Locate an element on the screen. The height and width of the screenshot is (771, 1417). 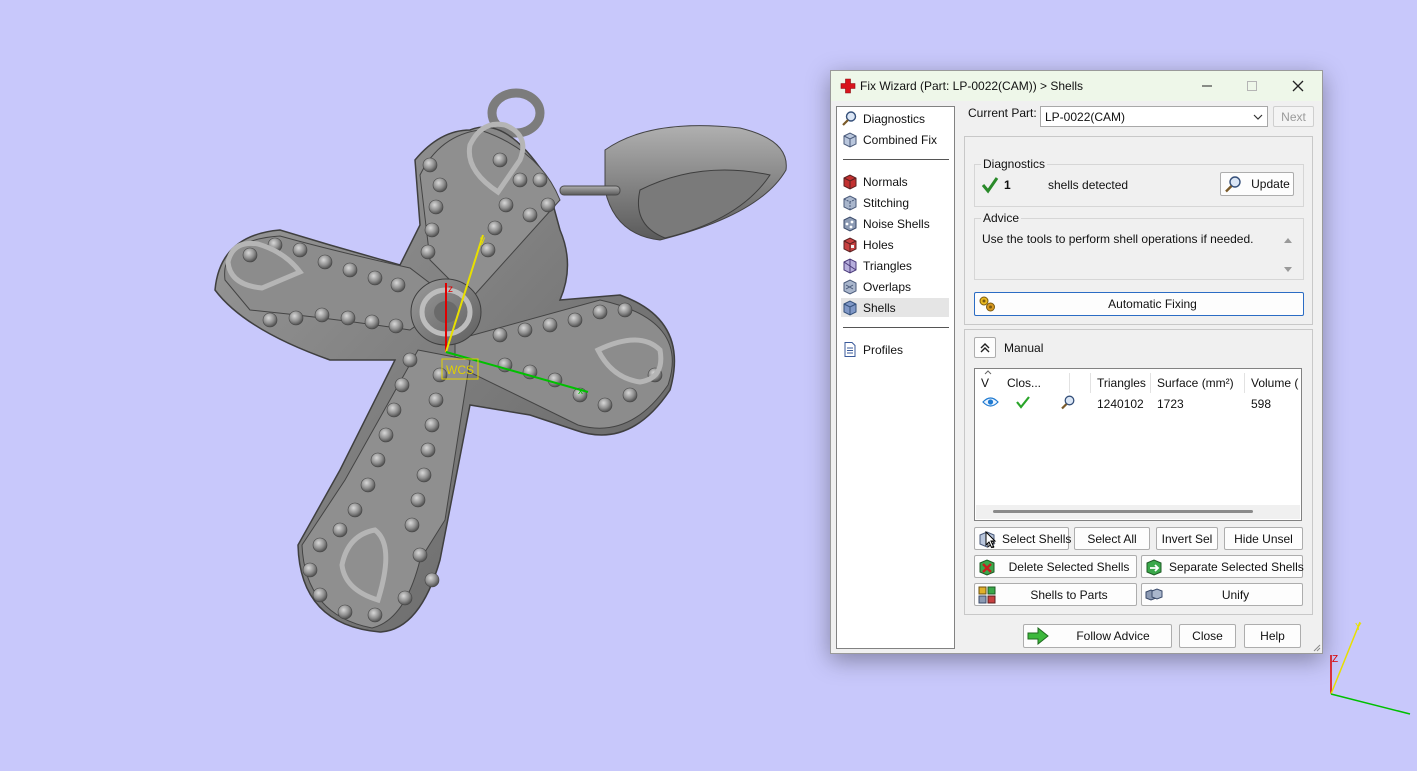
close-window-button is located at coordinates (1298, 86).